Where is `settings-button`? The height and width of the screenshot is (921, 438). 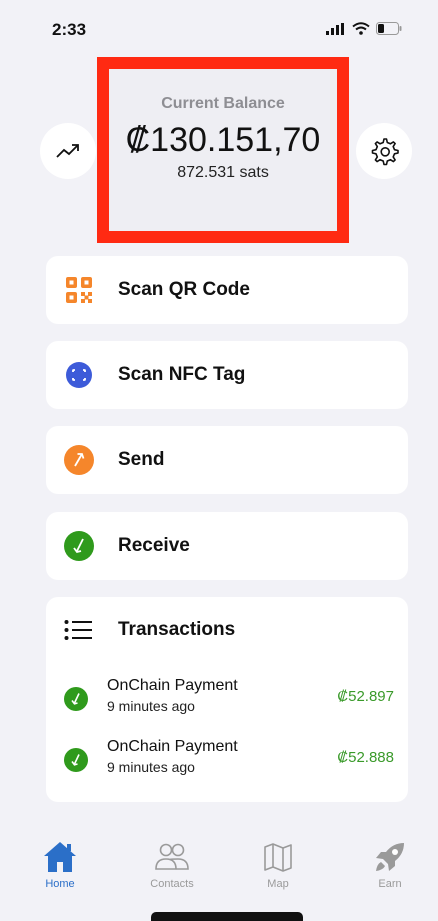
settings-button is located at coordinates (384, 151).